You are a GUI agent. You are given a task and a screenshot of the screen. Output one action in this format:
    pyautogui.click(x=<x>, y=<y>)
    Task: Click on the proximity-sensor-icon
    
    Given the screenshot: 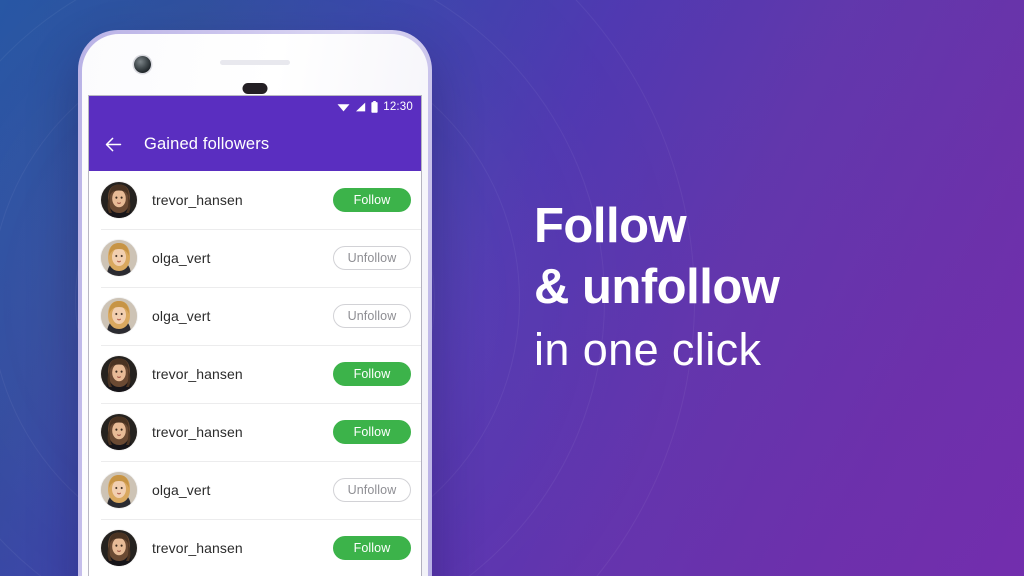 What is the action you would take?
    pyautogui.click(x=255, y=88)
    